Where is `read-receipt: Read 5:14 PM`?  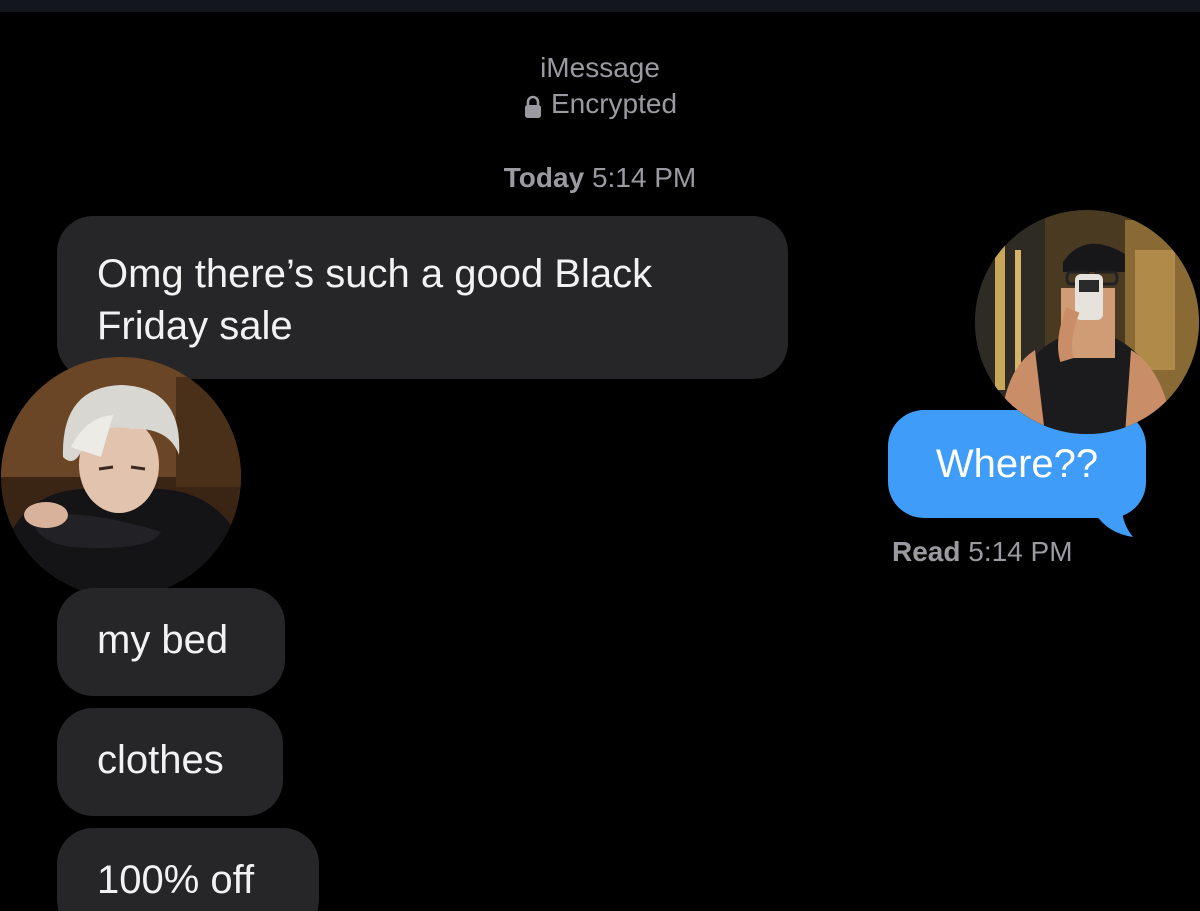
read-receipt: Read 5:14 PM is located at coordinates (982, 552).